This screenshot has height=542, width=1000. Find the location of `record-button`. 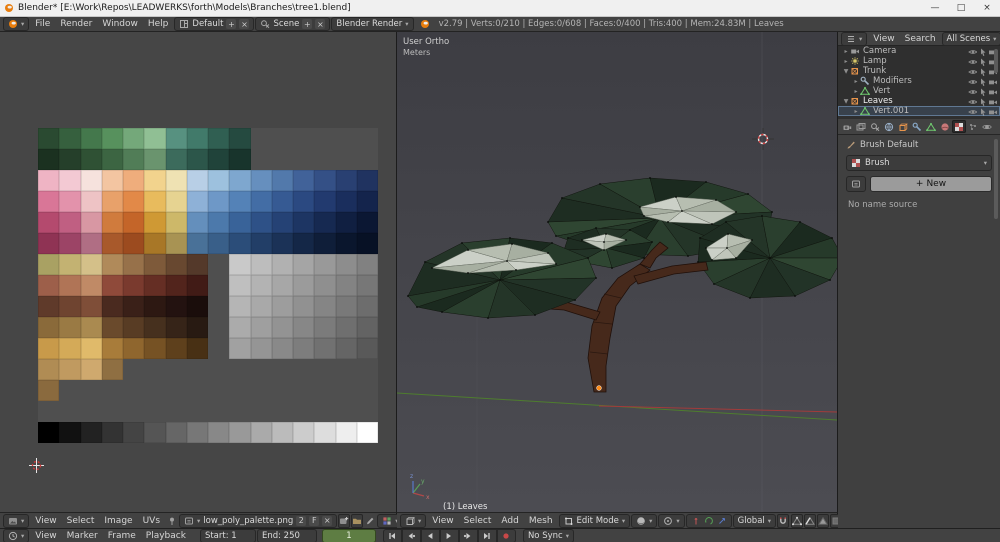

record-button is located at coordinates (506, 535).